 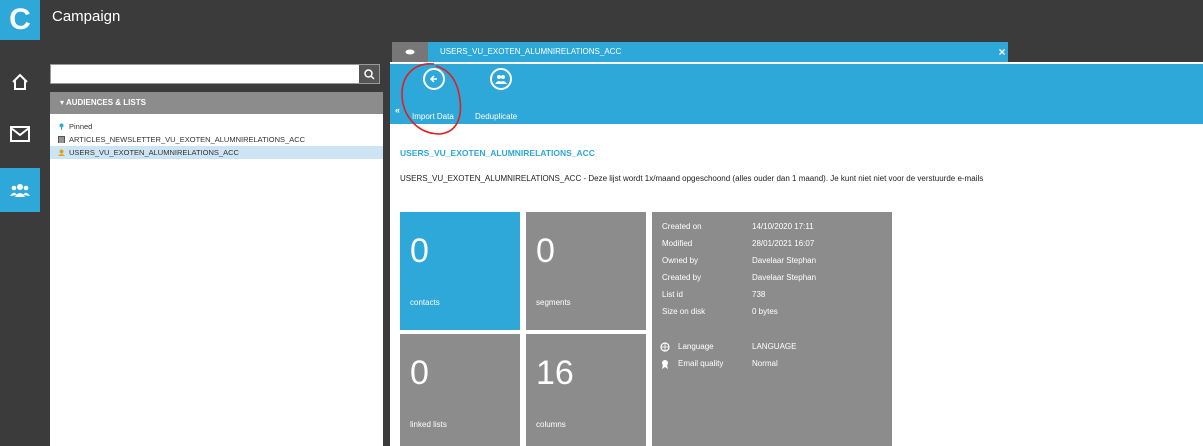 I want to click on nav-home, so click(x=20, y=82).